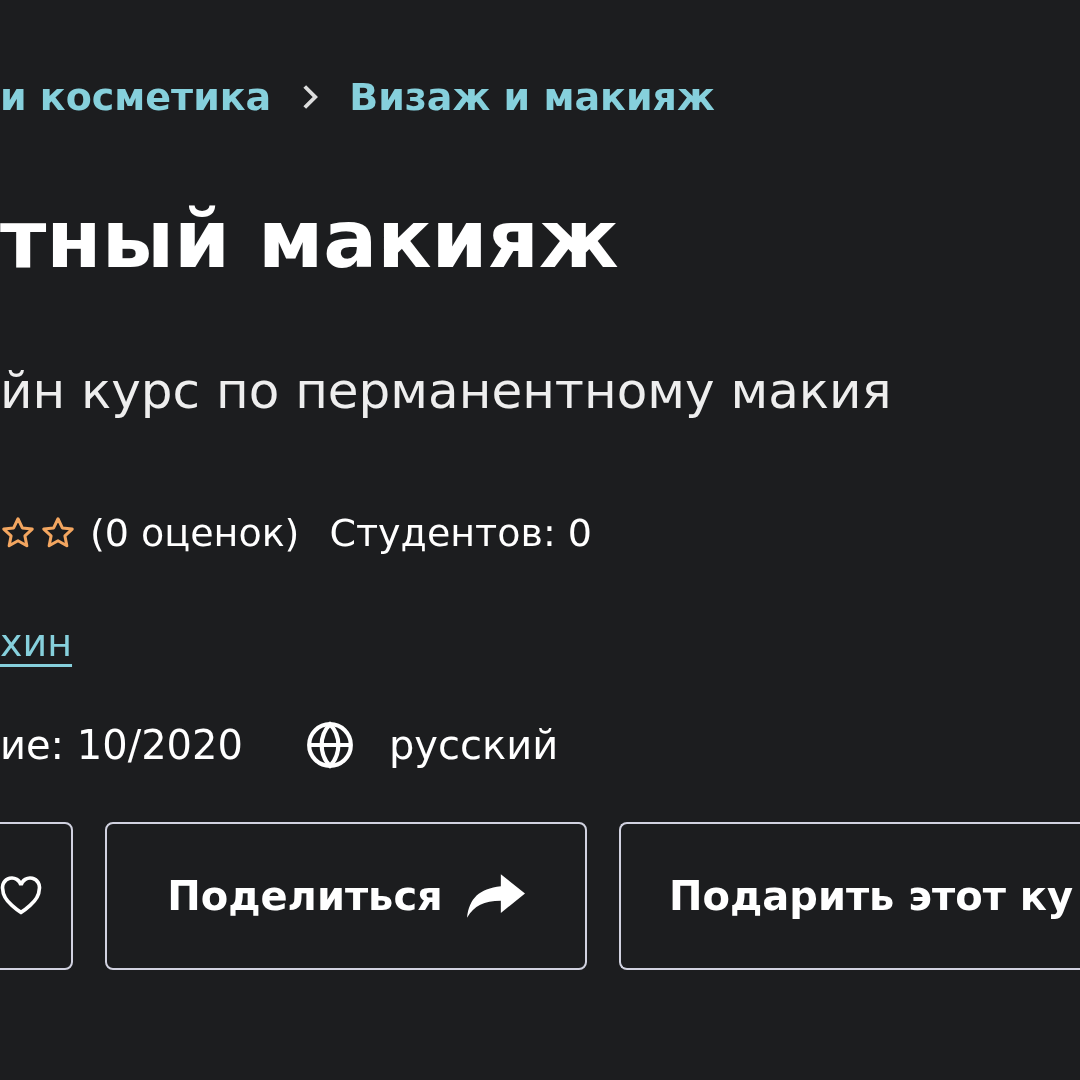  Describe the element at coordinates (310, 97) in the screenshot. I see `chevron-icon` at that location.